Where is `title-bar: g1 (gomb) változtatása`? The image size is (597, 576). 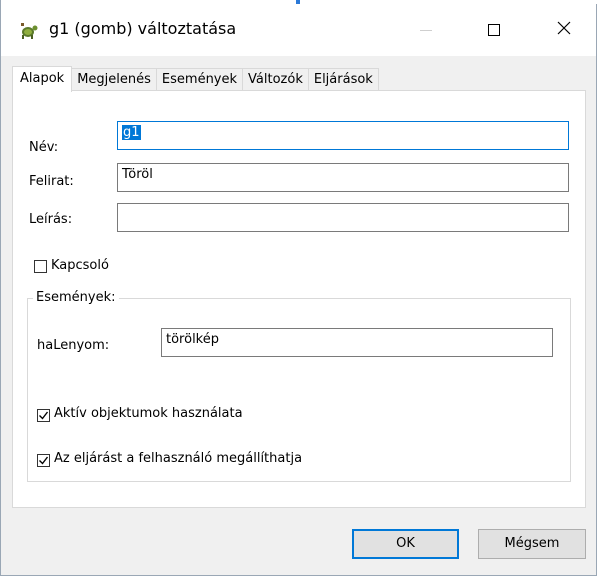
title-bar: g1 (gomb) változtatása is located at coordinates (298, 30).